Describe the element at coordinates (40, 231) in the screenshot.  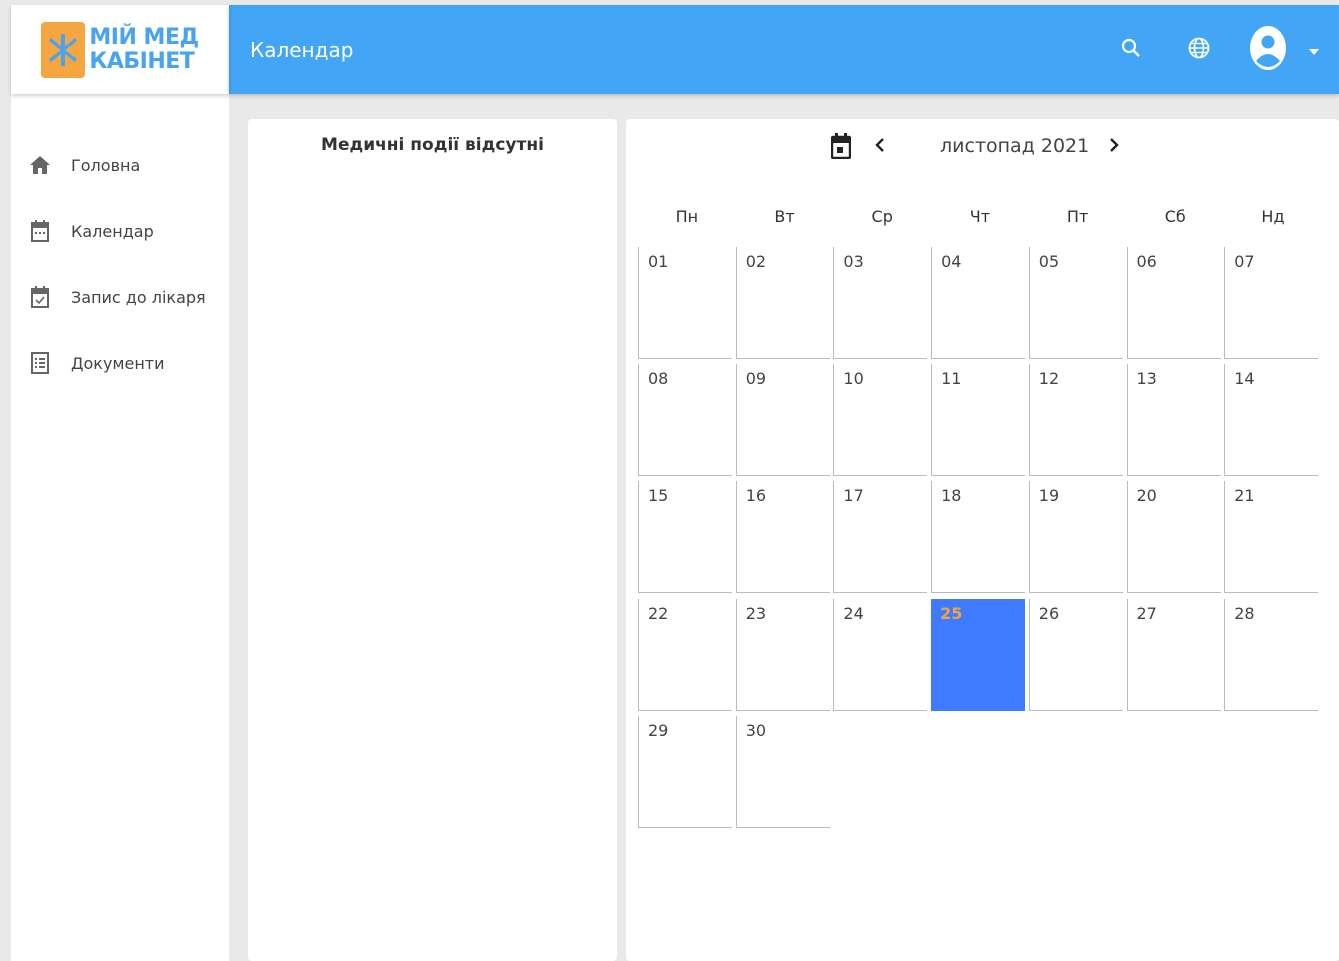
I see `calendar-icon` at that location.